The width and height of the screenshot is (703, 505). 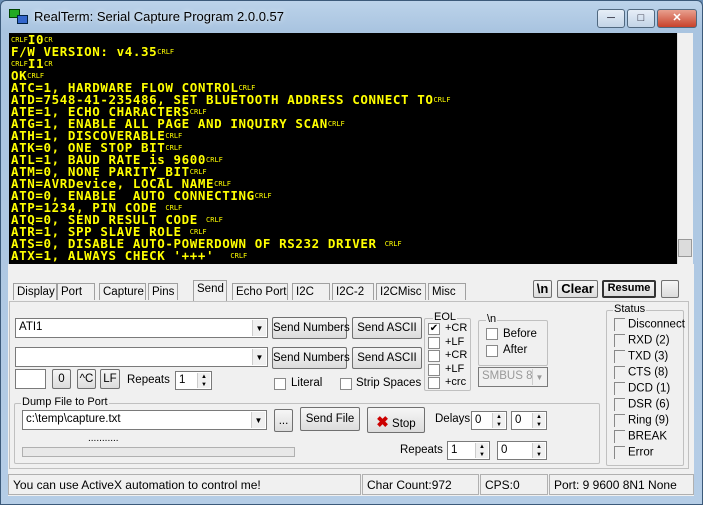 I want to click on statusbar-char-count: Char Count:972, so click(x=420, y=484).